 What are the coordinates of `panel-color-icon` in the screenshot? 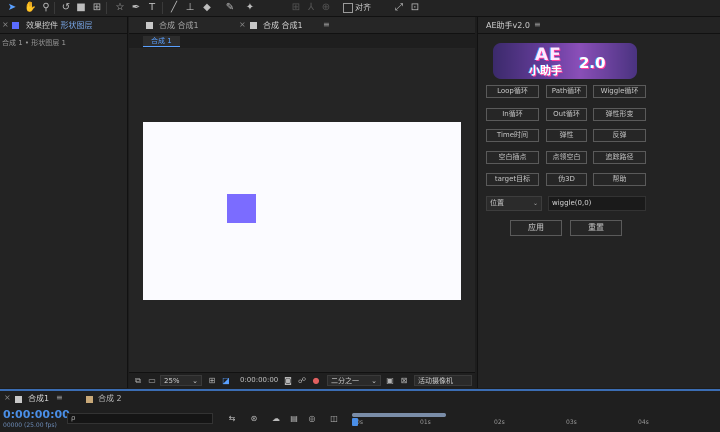 It's located at (15, 25).